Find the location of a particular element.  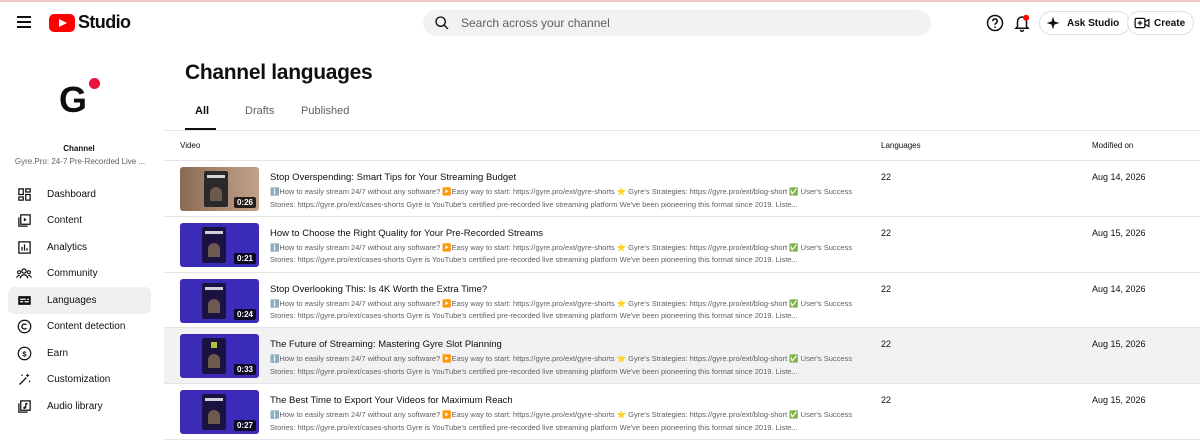

sidebar-item-label: Audio library is located at coordinates (75, 406).